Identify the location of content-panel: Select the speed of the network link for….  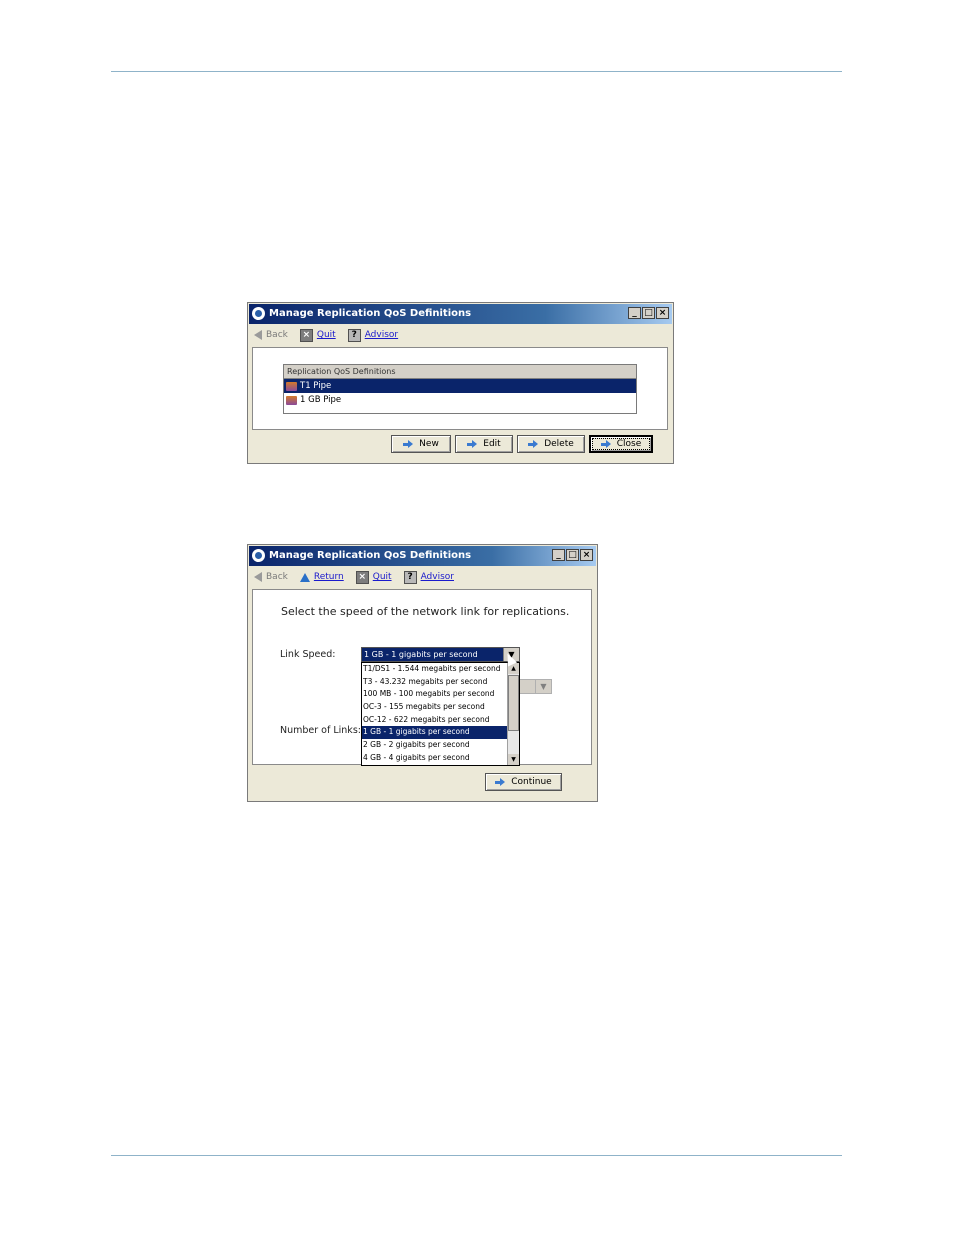
(422, 677).